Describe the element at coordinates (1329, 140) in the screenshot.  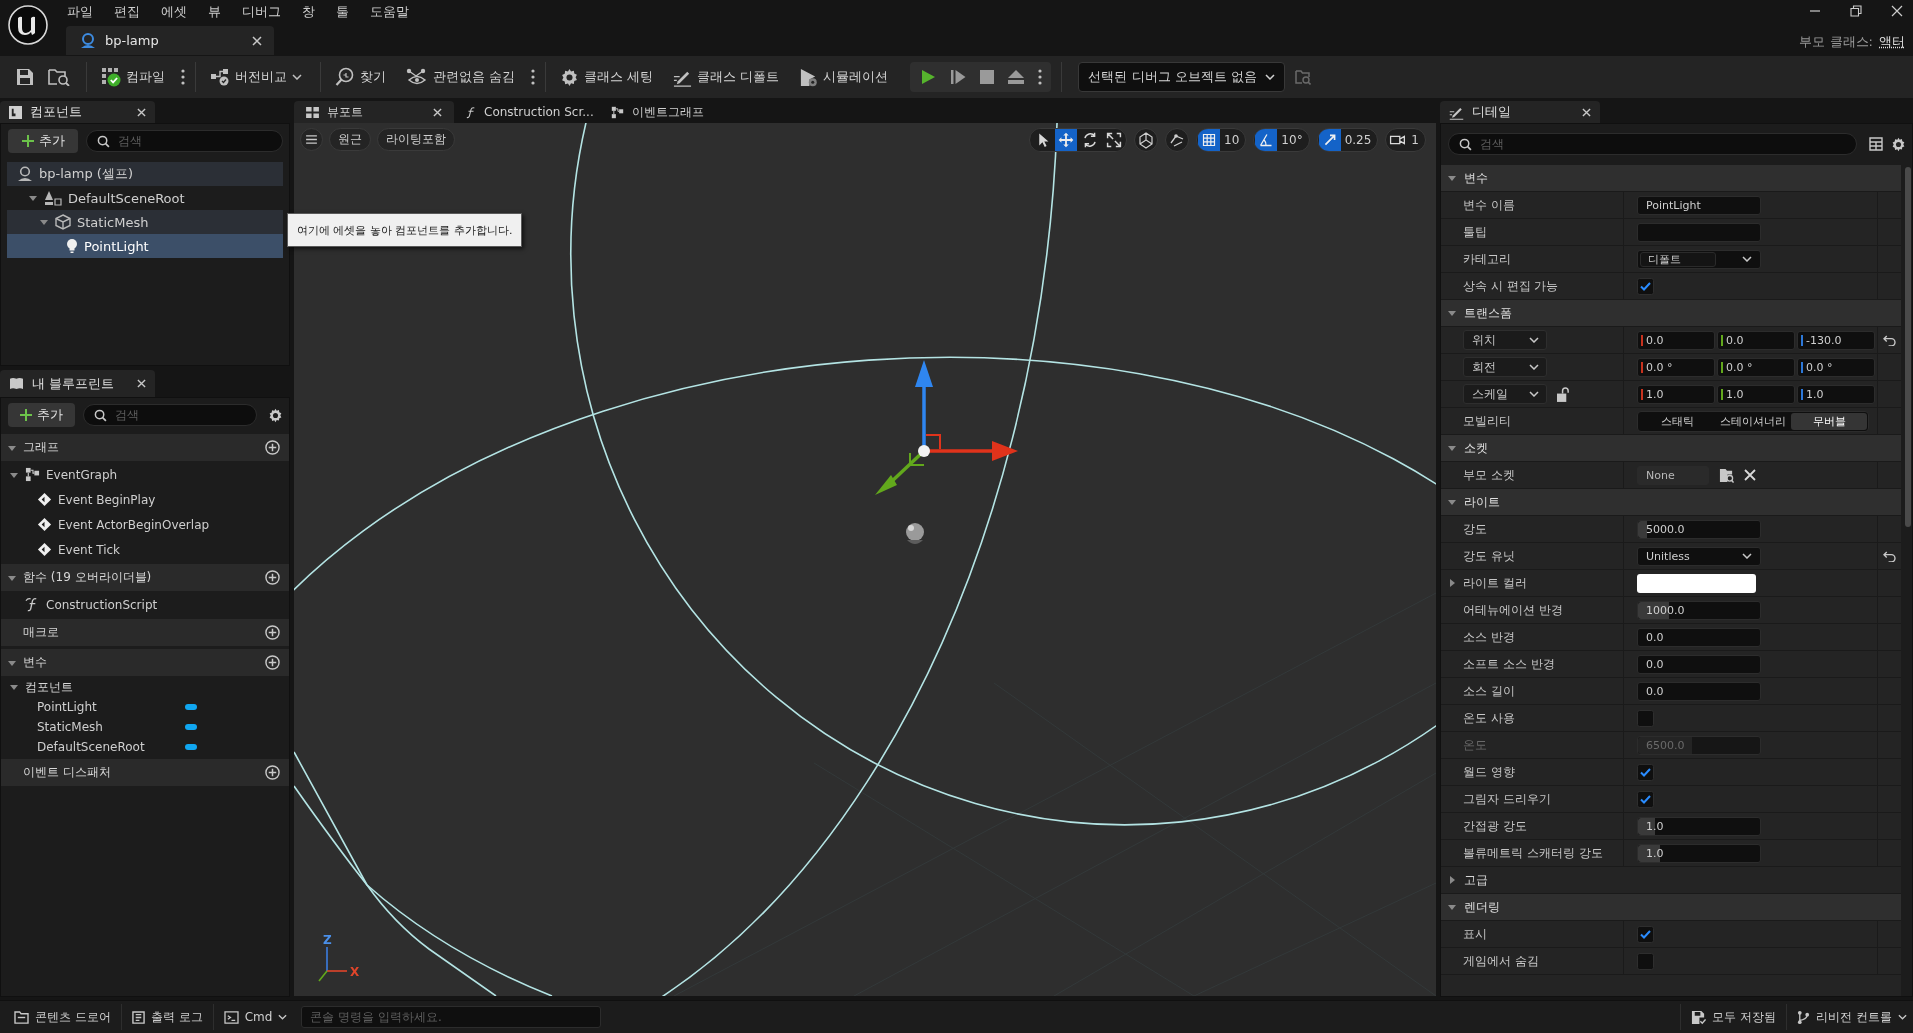
I see `scale-snap-icon` at that location.